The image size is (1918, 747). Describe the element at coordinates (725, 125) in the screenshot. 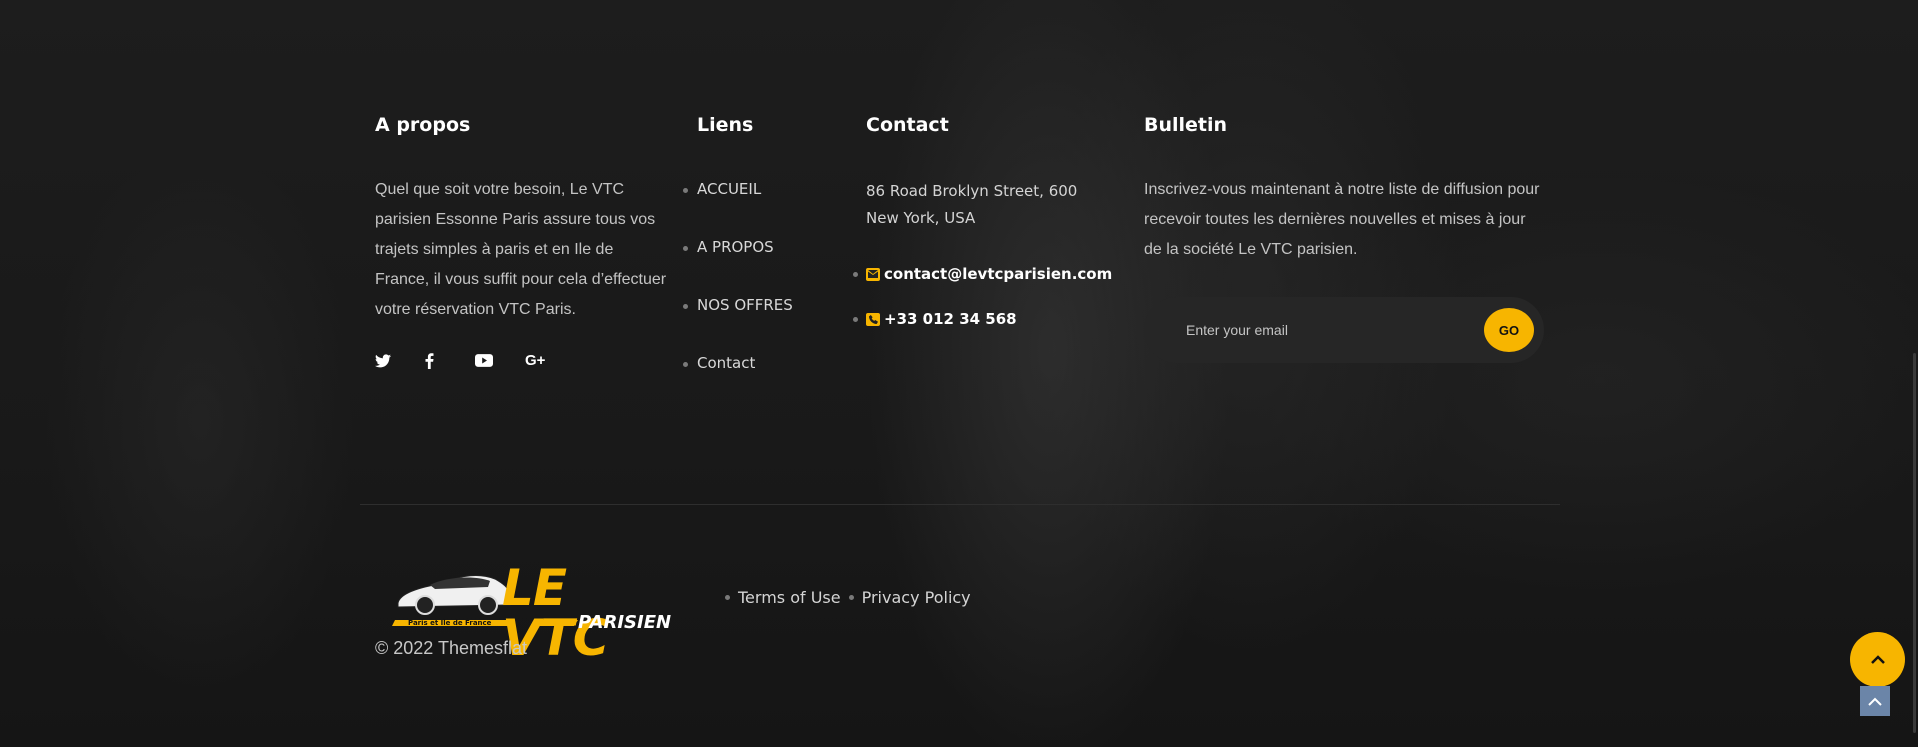

I see `links-heading: Liens` at that location.